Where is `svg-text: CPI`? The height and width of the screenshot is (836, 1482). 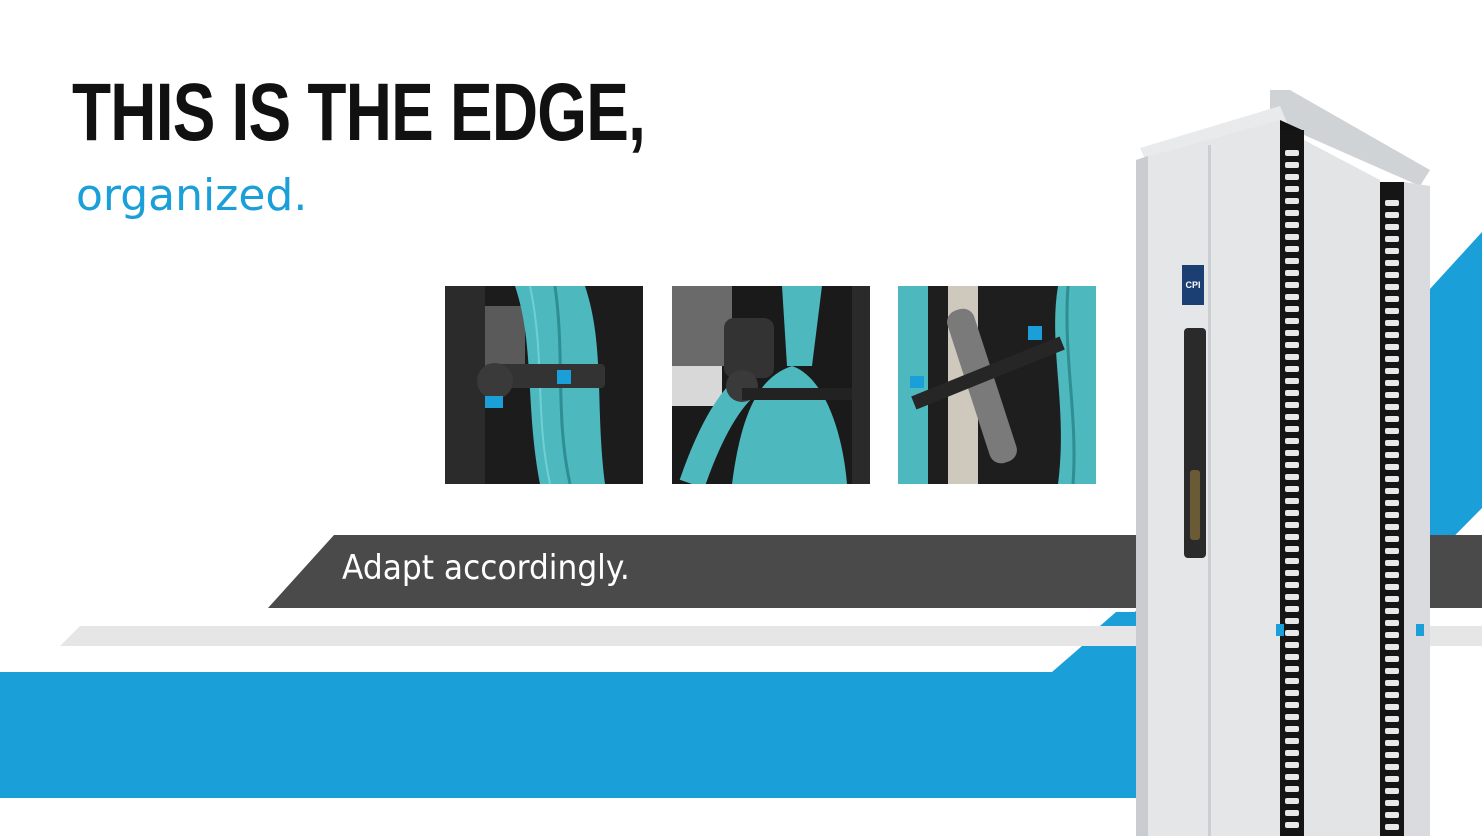
svg-text: CPI is located at coordinates (1192, 285).